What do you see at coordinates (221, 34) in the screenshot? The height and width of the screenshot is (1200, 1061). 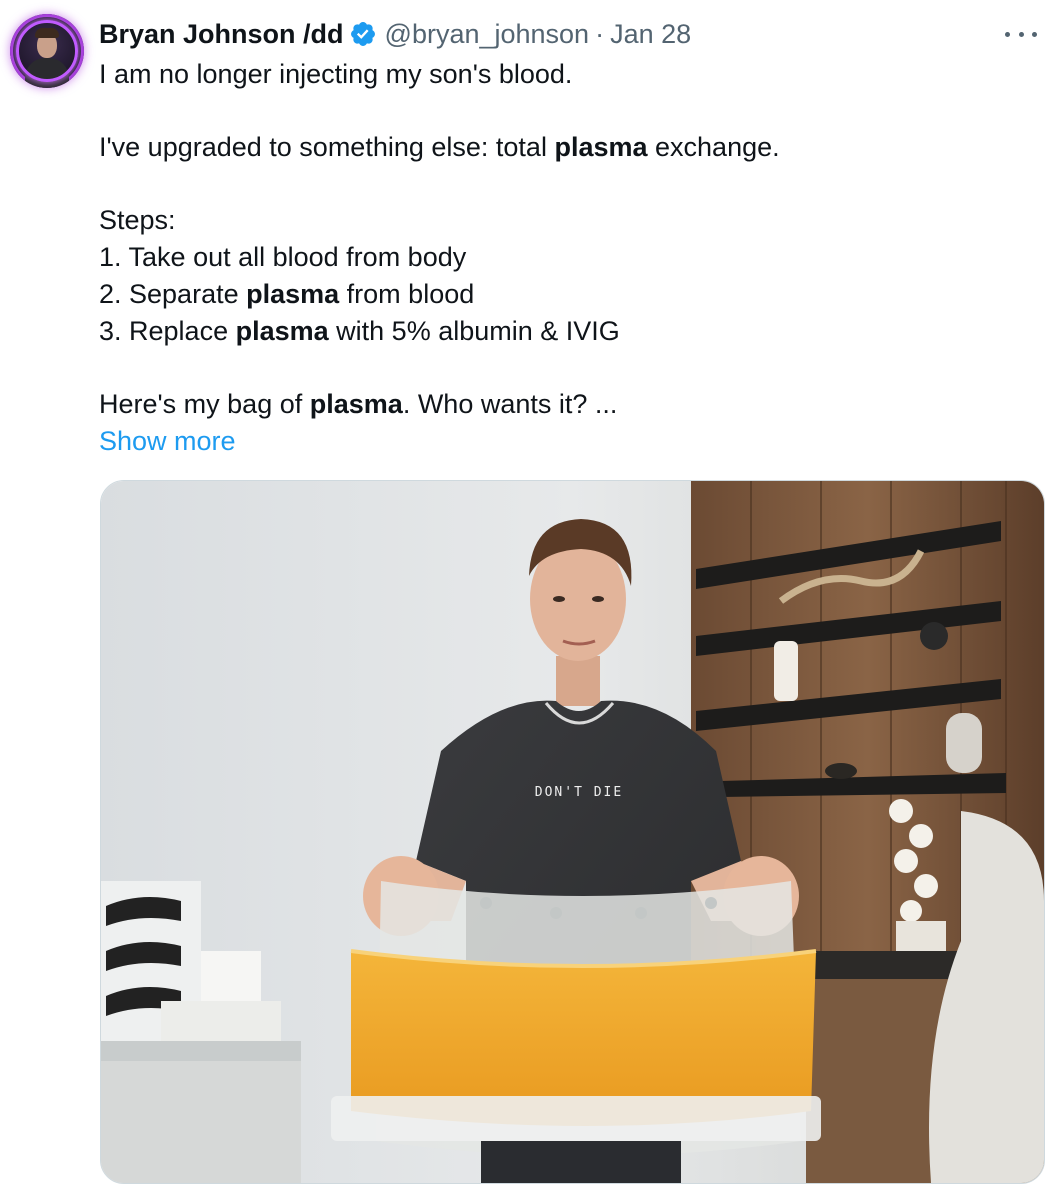 I see `author-display-name: Bryan Johnson /dd` at bounding box center [221, 34].